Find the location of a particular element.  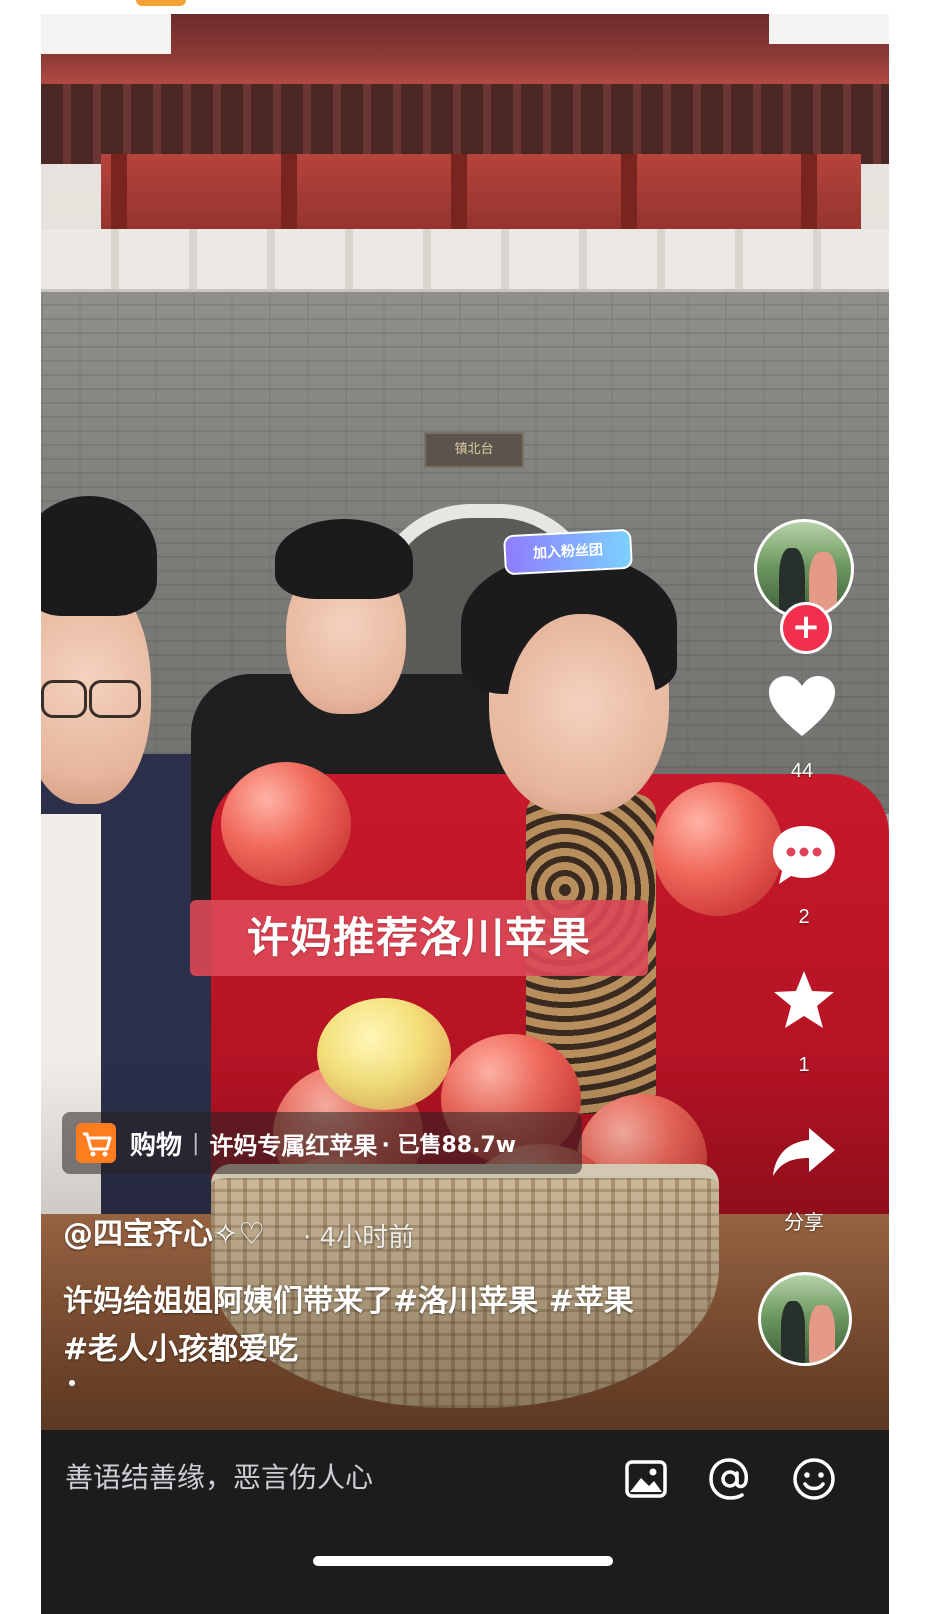

share-icon is located at coordinates (804, 1152).